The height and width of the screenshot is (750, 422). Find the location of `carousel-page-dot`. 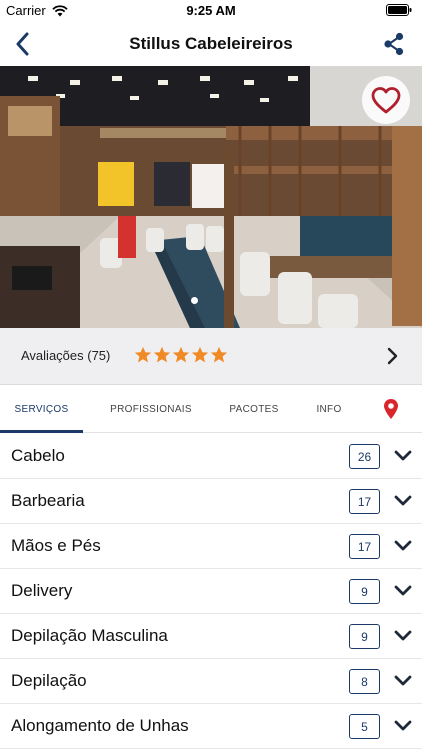

carousel-page-dot is located at coordinates (194, 300).